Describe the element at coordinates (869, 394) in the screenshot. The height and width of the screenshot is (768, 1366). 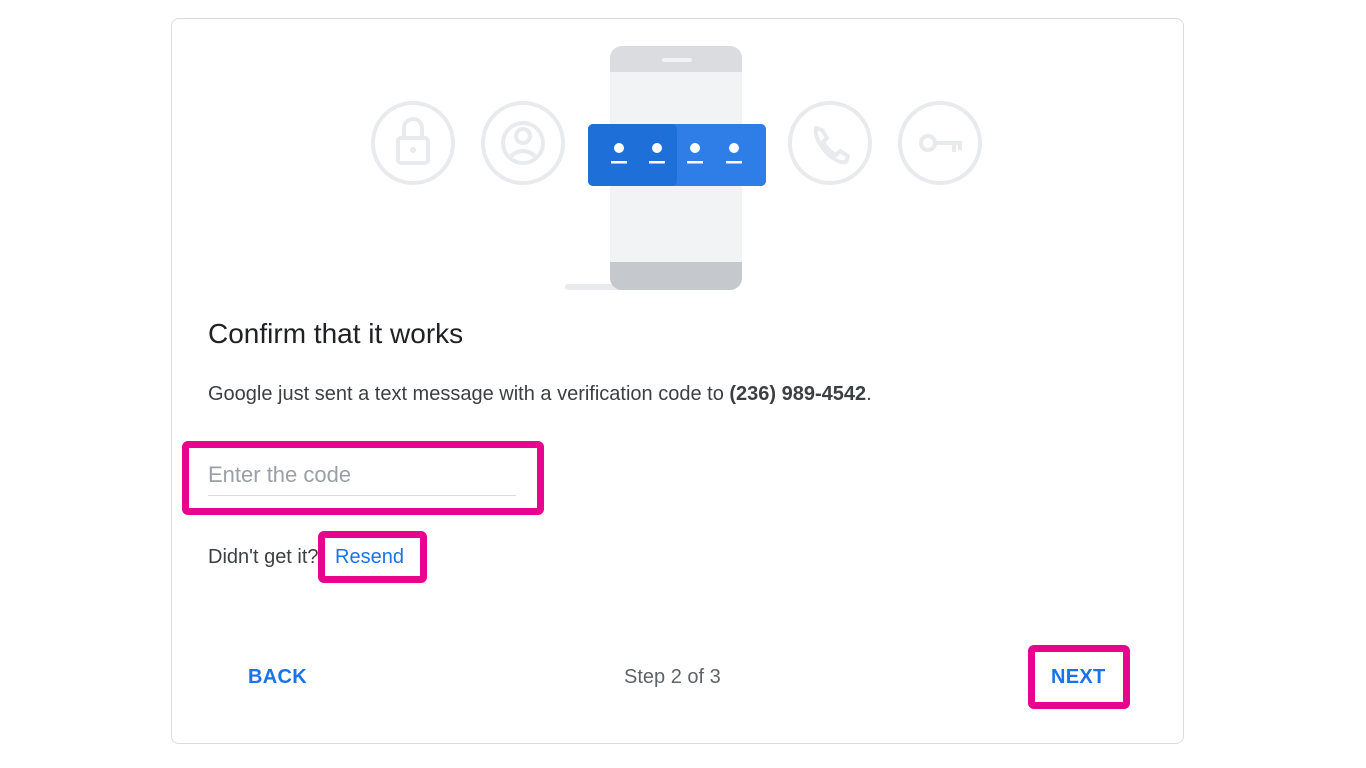
I see `description-period: .` at that location.